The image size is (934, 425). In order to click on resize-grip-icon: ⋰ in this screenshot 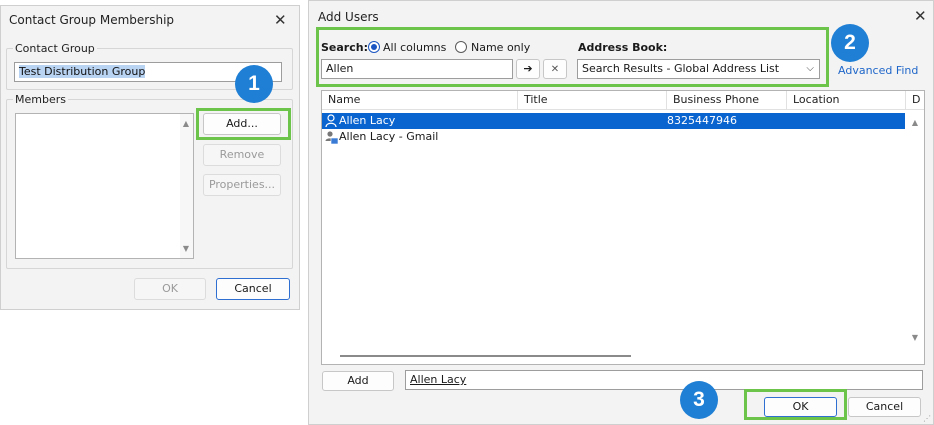, I will do `click(927, 418)`.